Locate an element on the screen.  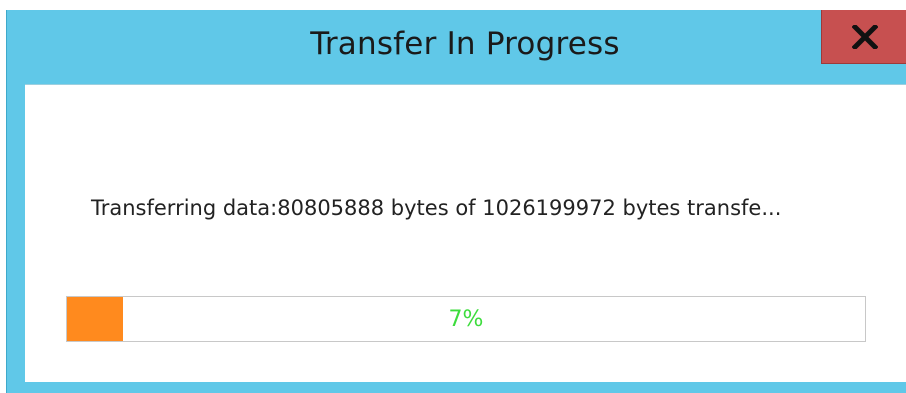
progress-percent-label: 7% is located at coordinates (466, 319).